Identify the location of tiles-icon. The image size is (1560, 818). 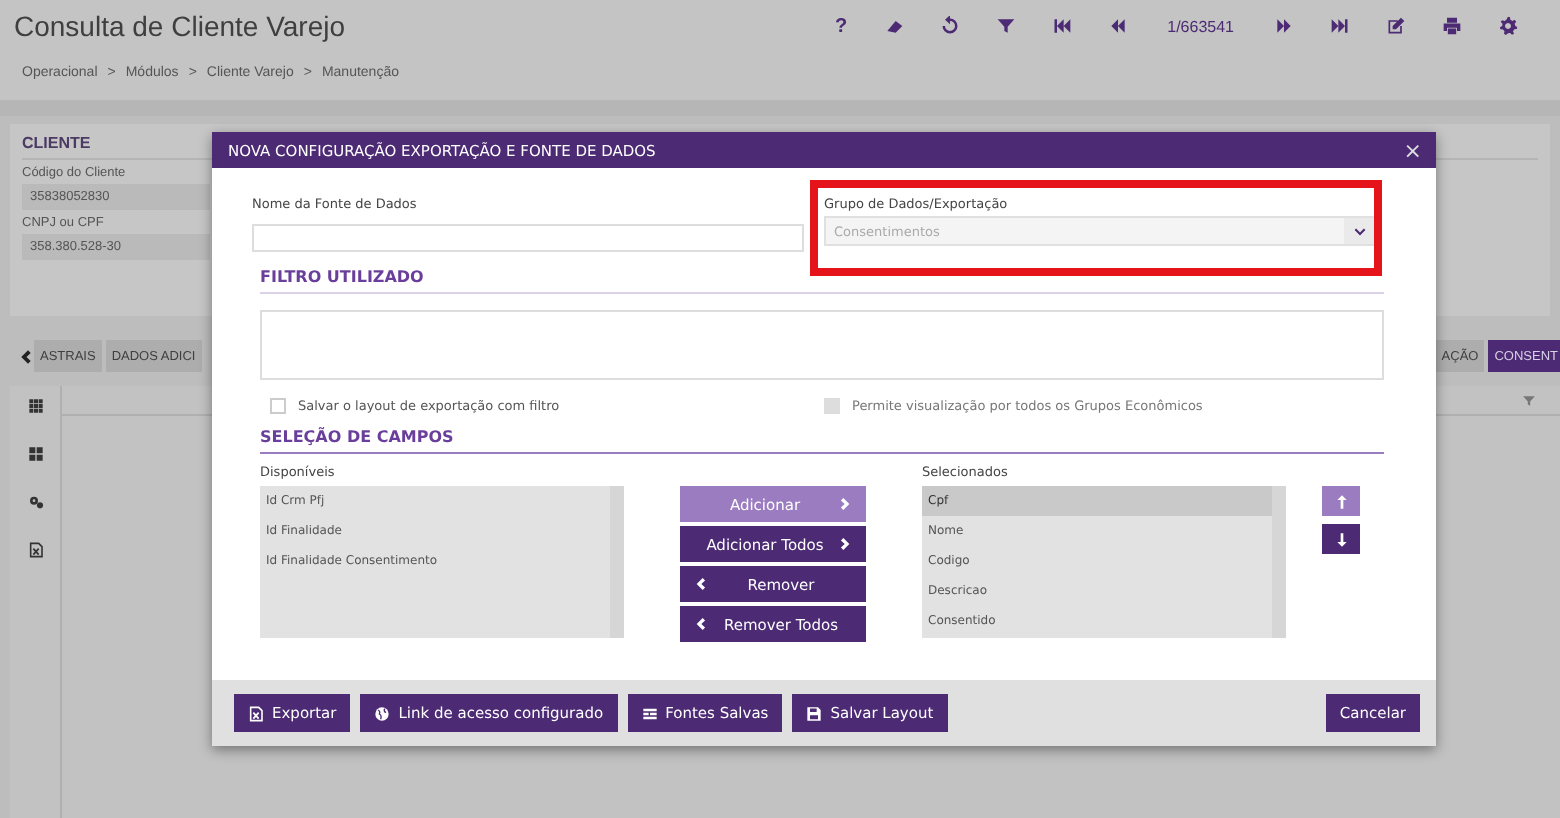
(35, 454).